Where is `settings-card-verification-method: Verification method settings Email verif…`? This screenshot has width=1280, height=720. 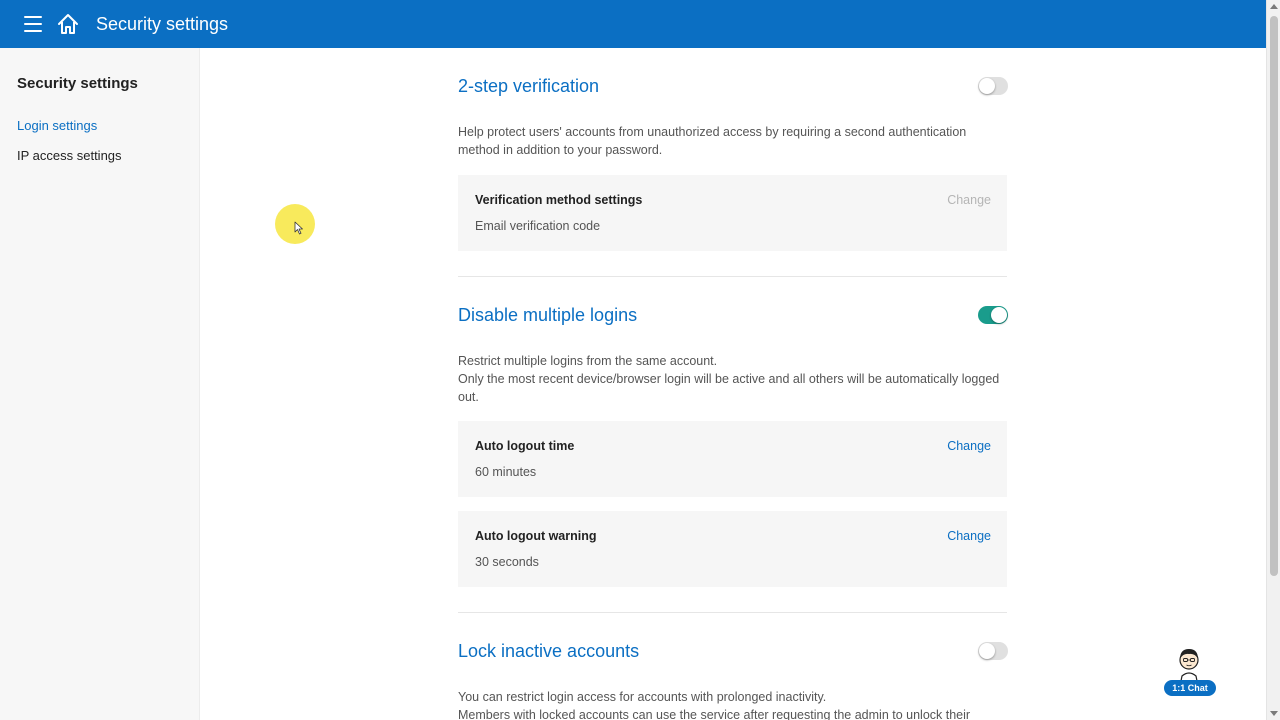
settings-card-verification-method: Verification method settings Email verif… is located at coordinates (732, 213).